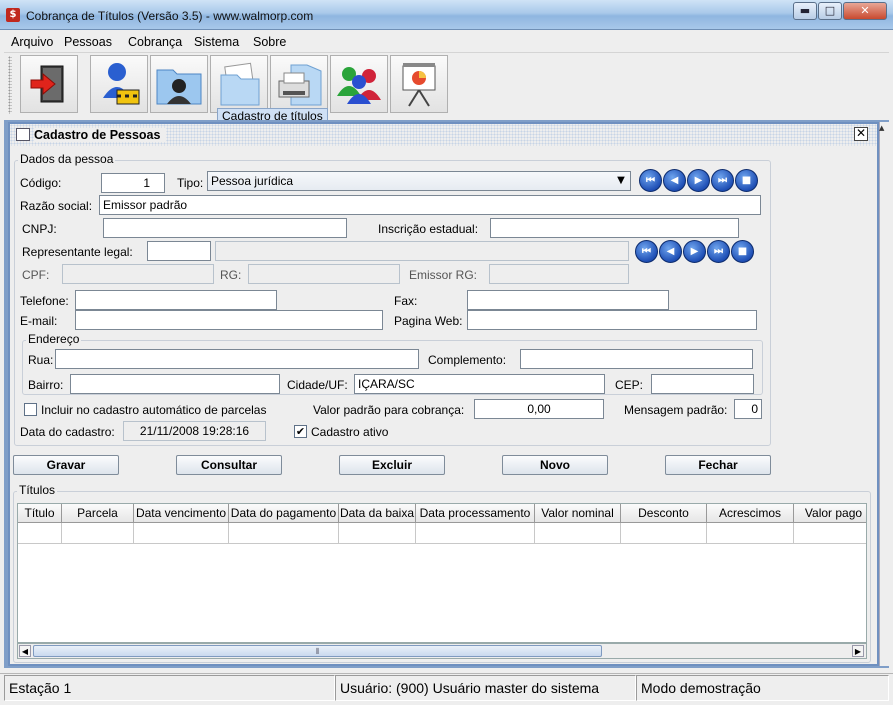 This screenshot has height=705, width=893. Describe the element at coordinates (746, 180) in the screenshot. I see `stop-button: ■` at that location.